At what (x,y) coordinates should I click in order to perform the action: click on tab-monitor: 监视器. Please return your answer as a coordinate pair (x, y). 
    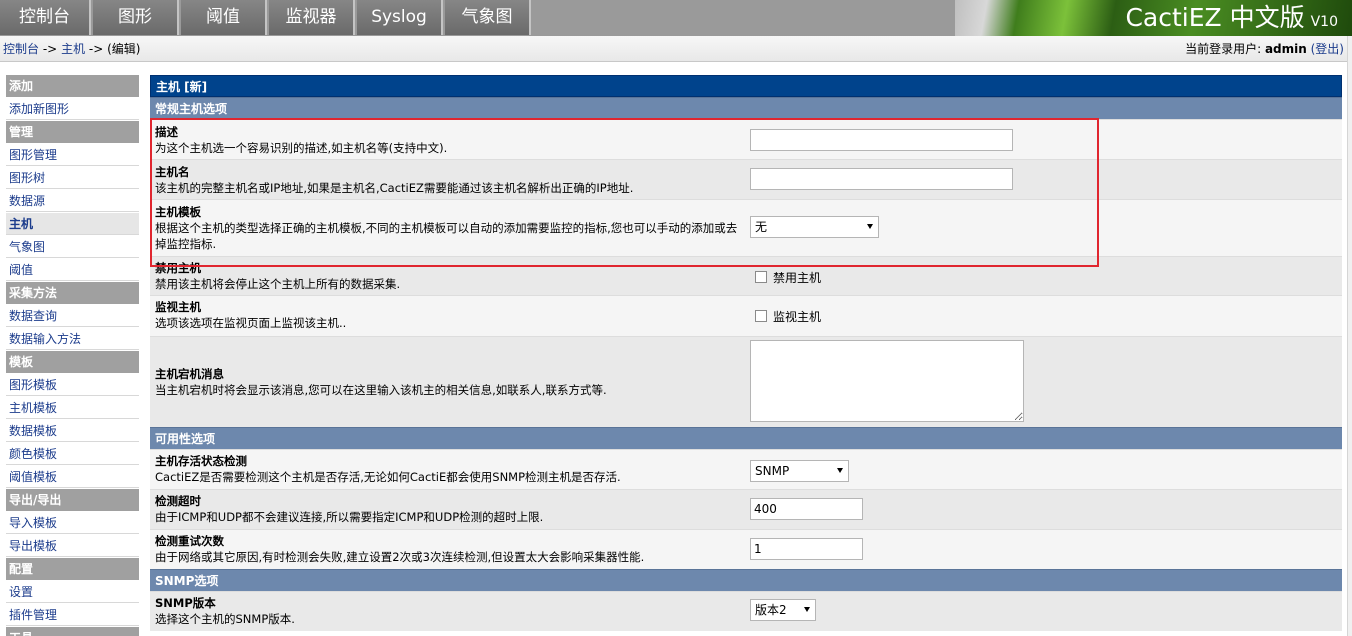
    Looking at the image, I should click on (312, 17).